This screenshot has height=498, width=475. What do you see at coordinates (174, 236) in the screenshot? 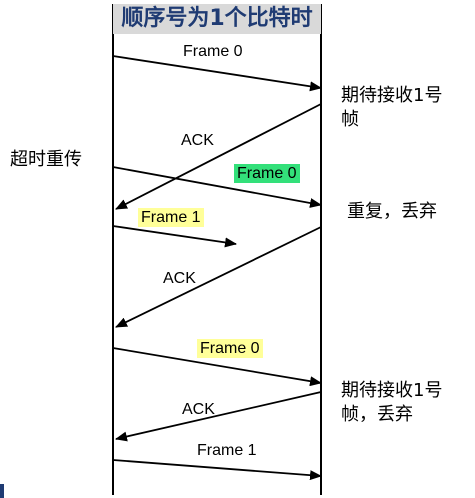
I see `arrow-frame1-lost` at bounding box center [174, 236].